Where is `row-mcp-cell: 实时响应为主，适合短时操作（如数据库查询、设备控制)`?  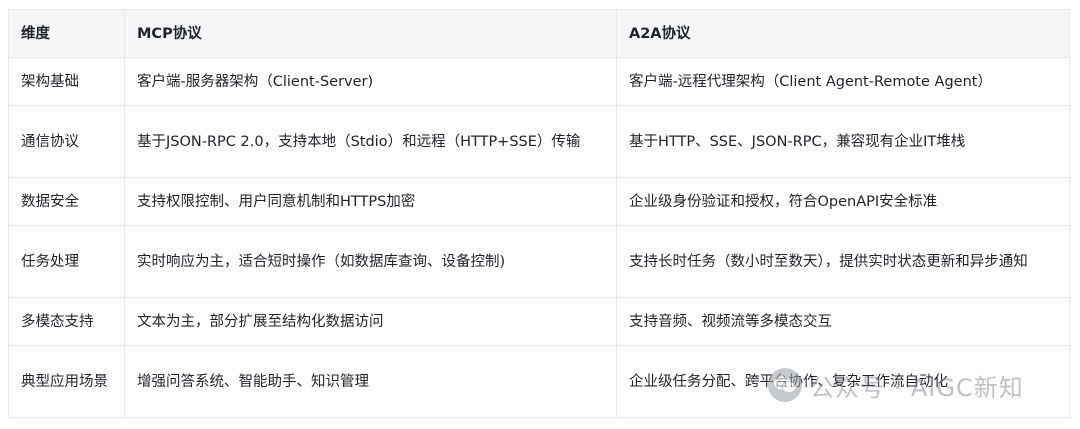 row-mcp-cell: 实时响应为主，适合短时操作（如数据库查询、设备控制) is located at coordinates (370, 261).